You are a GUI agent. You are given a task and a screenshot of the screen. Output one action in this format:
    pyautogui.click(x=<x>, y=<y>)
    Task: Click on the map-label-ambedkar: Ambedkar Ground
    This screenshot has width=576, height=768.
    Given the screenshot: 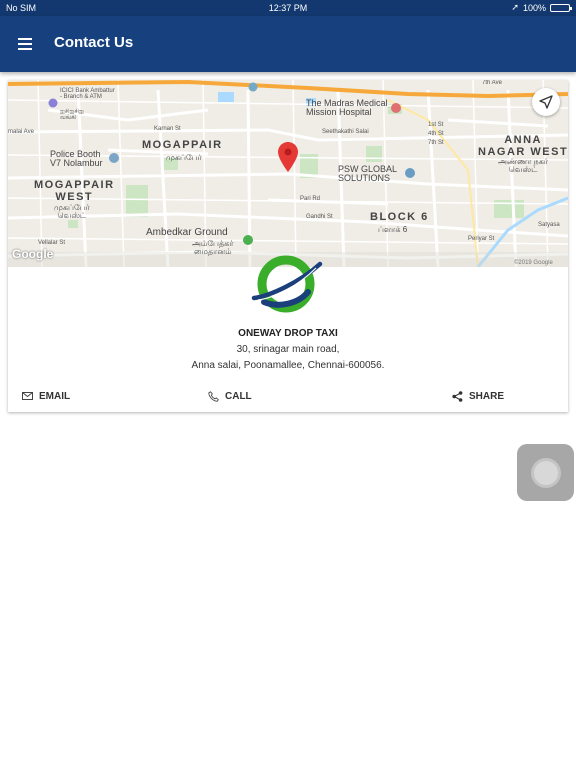 What is the action you would take?
    pyautogui.click(x=187, y=232)
    